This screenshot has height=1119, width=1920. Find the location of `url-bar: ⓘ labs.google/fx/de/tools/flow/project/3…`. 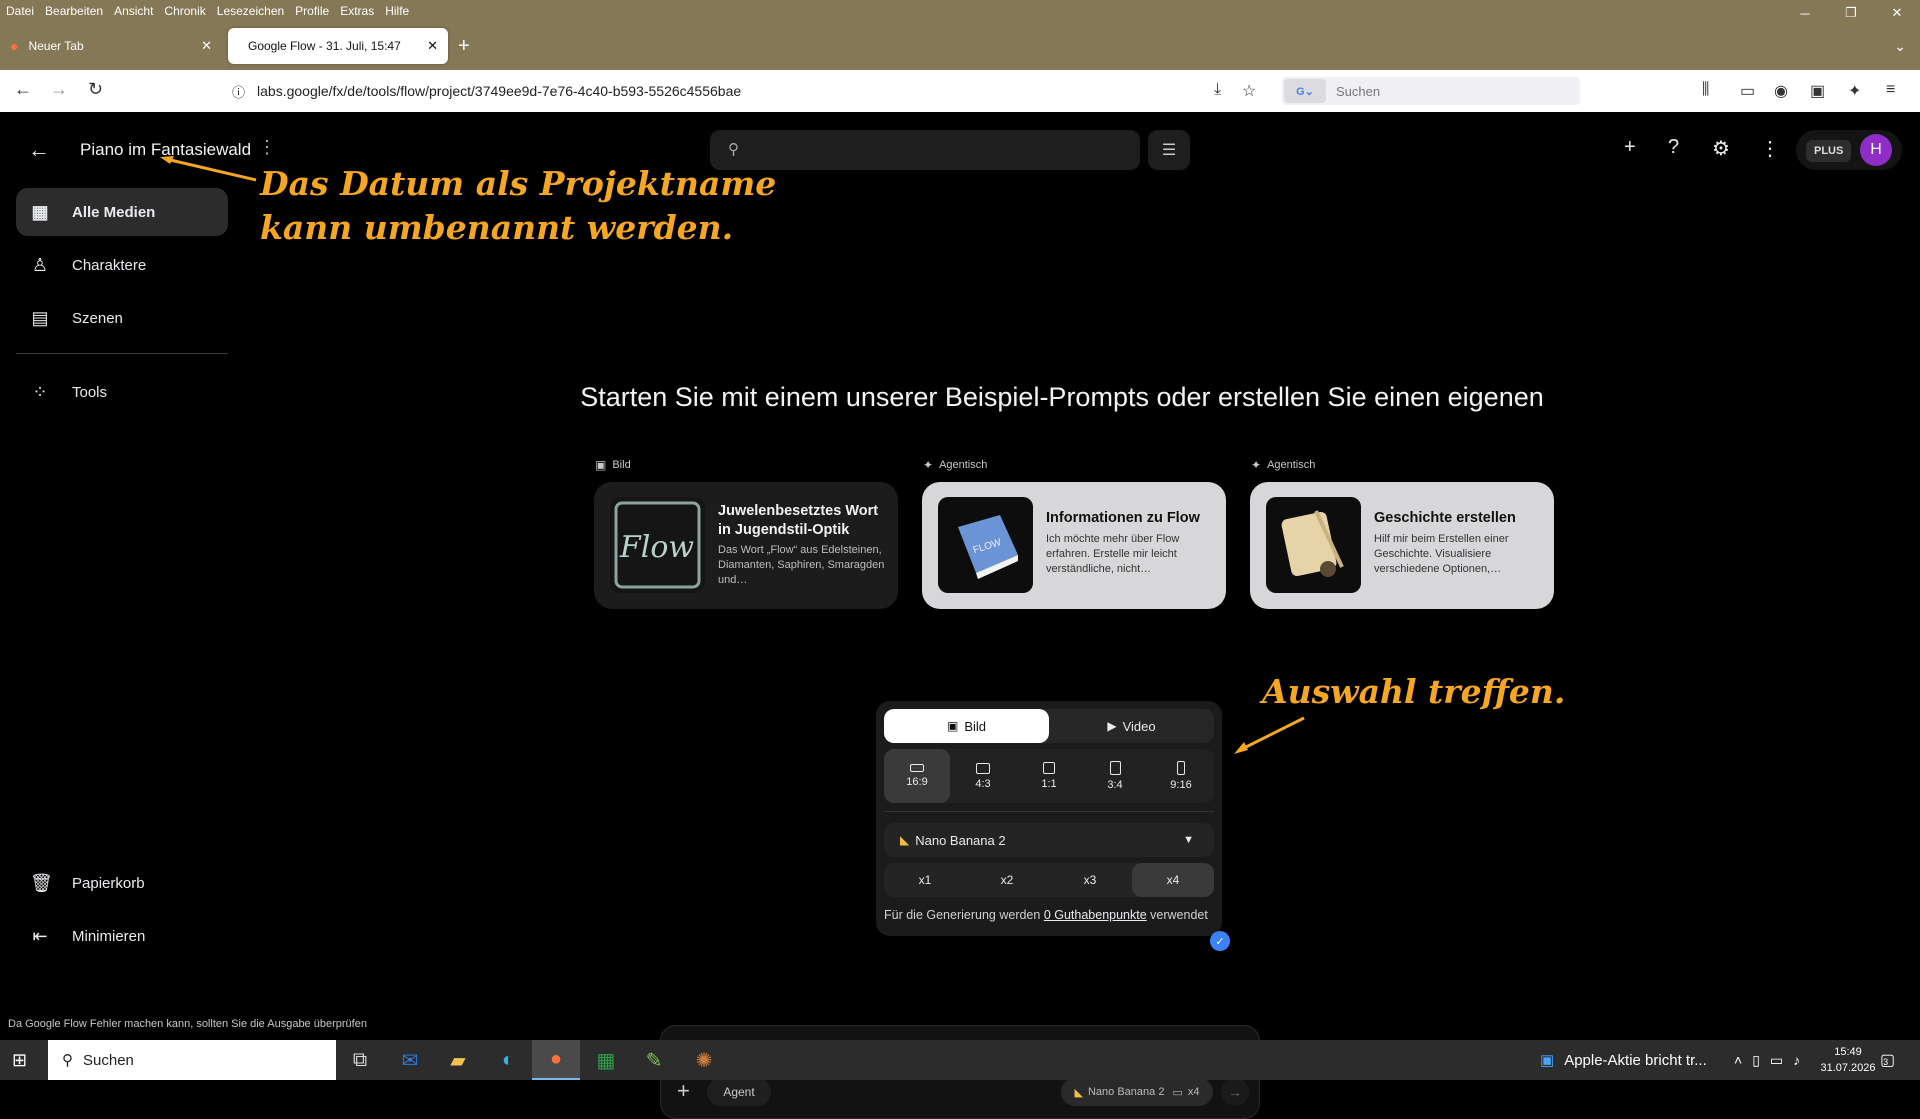

url-bar: ⓘ labs.google/fx/de/tools/flow/project/3… is located at coordinates (743, 91).